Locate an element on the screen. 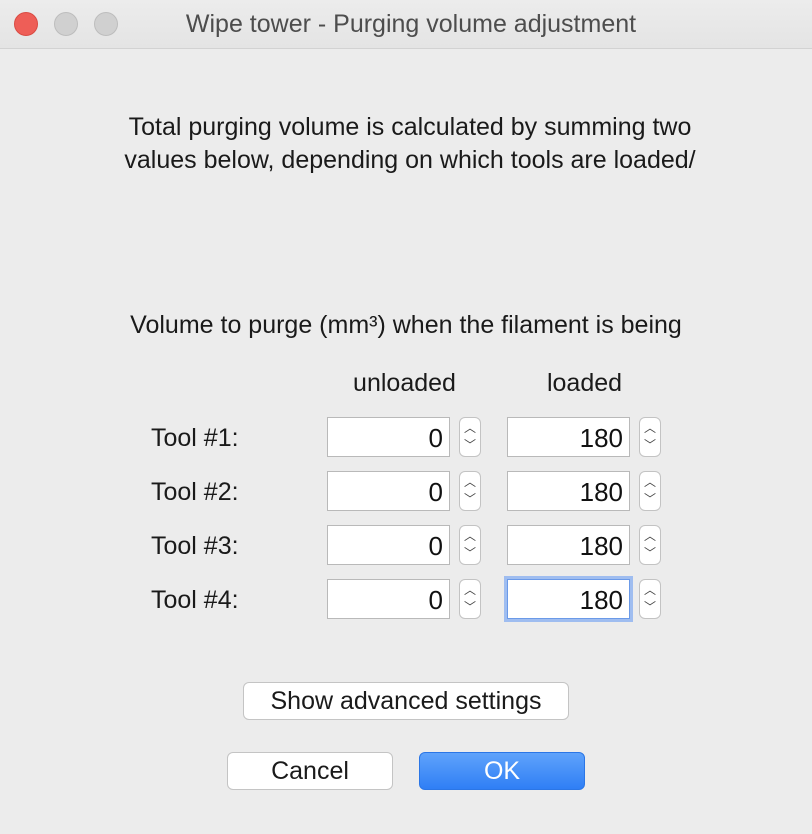 The image size is (812, 834). tool-4-label: Tool #4: is located at coordinates (195, 600).